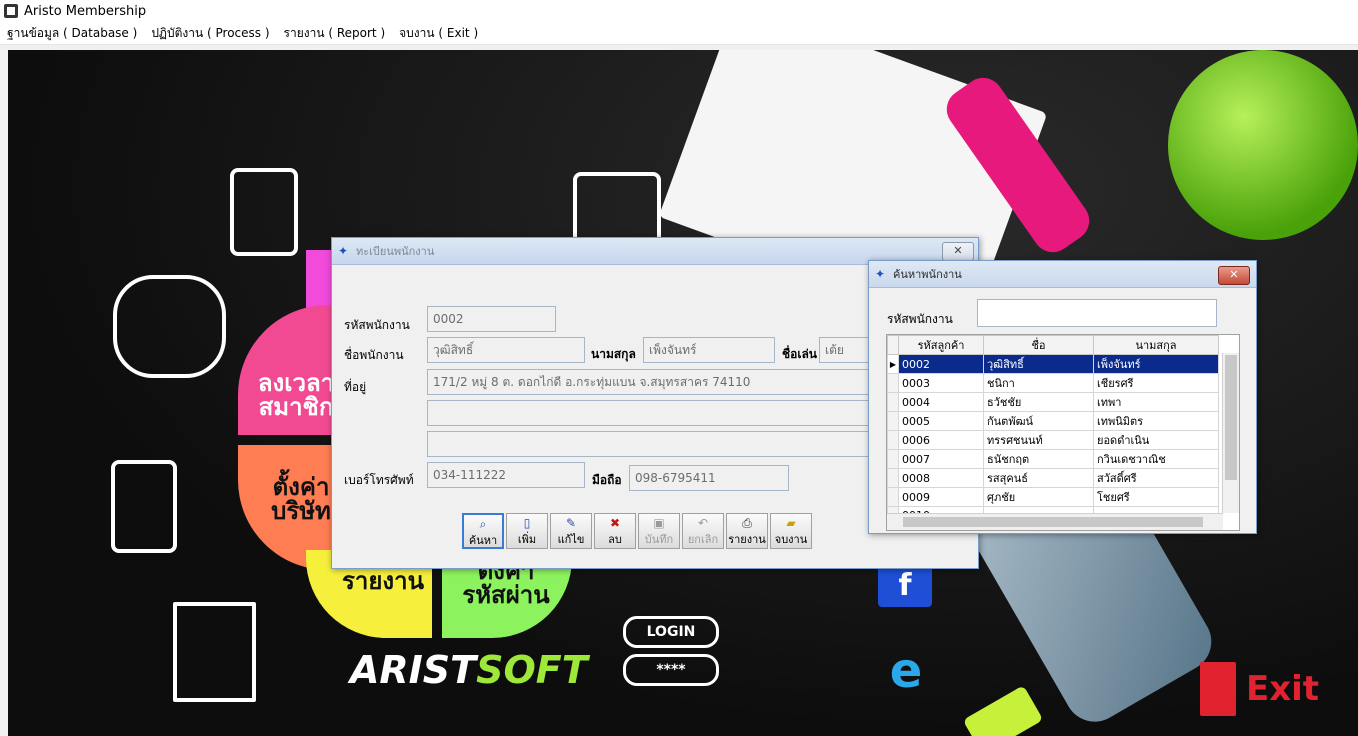  Describe the element at coordinates (941, 402) in the screenshot. I see `cell-id: 0004` at that location.